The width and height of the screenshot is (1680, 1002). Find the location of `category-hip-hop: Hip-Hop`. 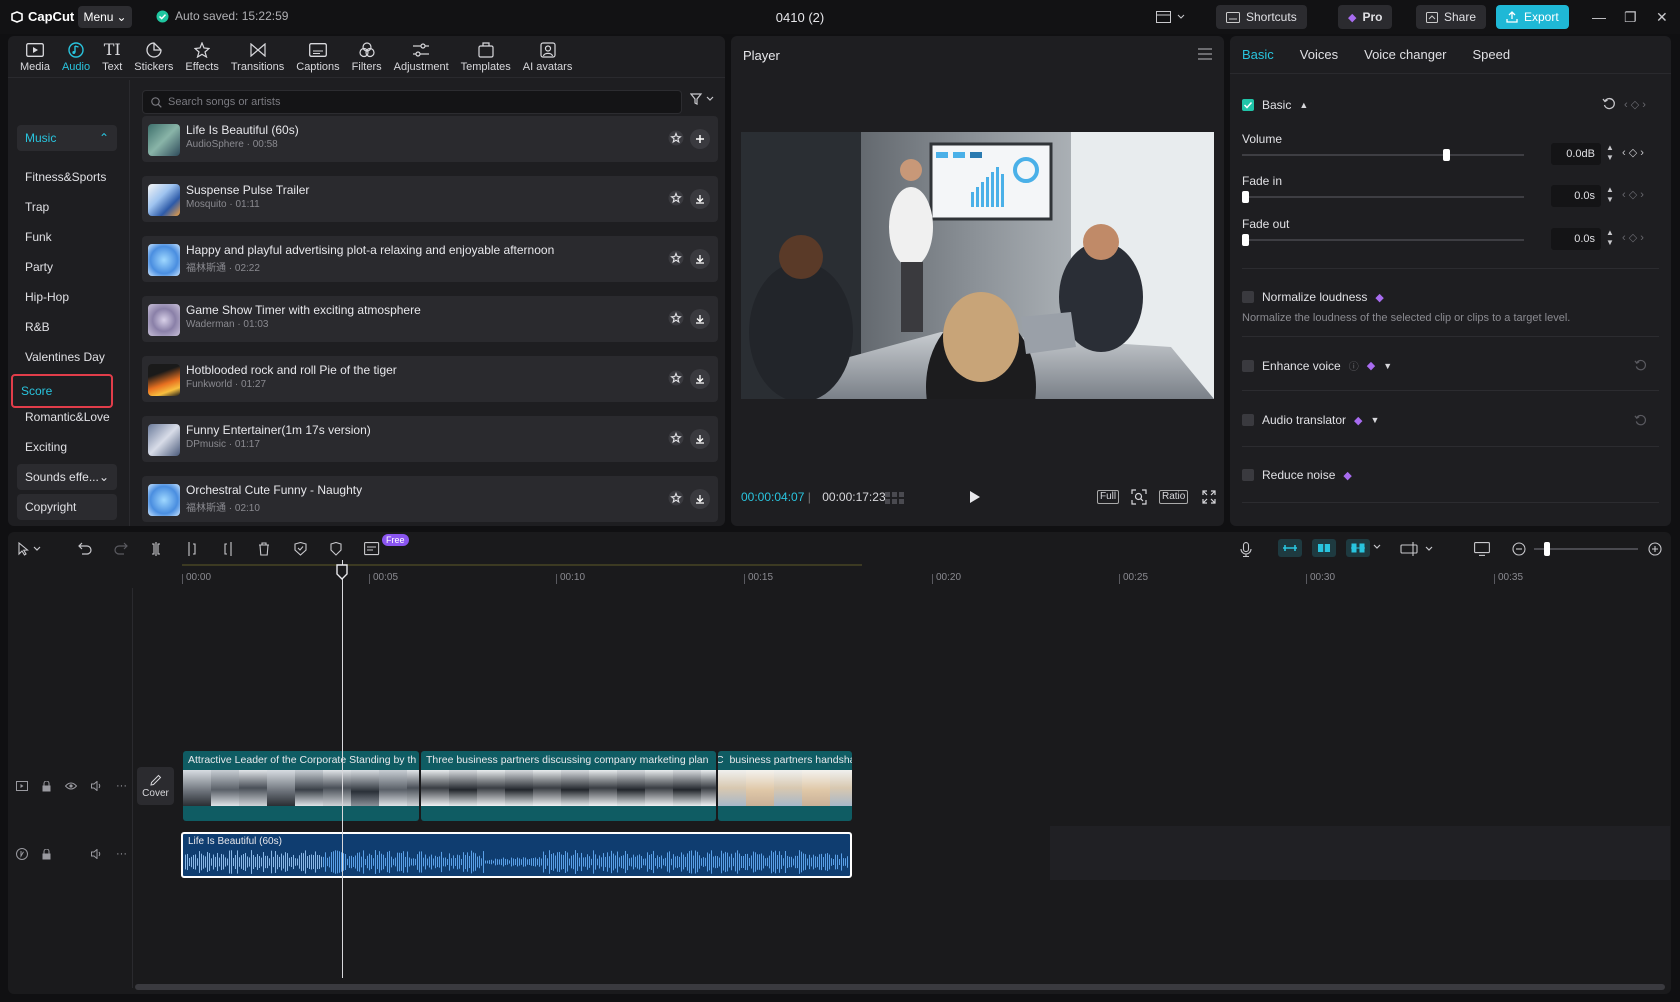

category-hip-hop: Hip-Hop is located at coordinates (67, 297).